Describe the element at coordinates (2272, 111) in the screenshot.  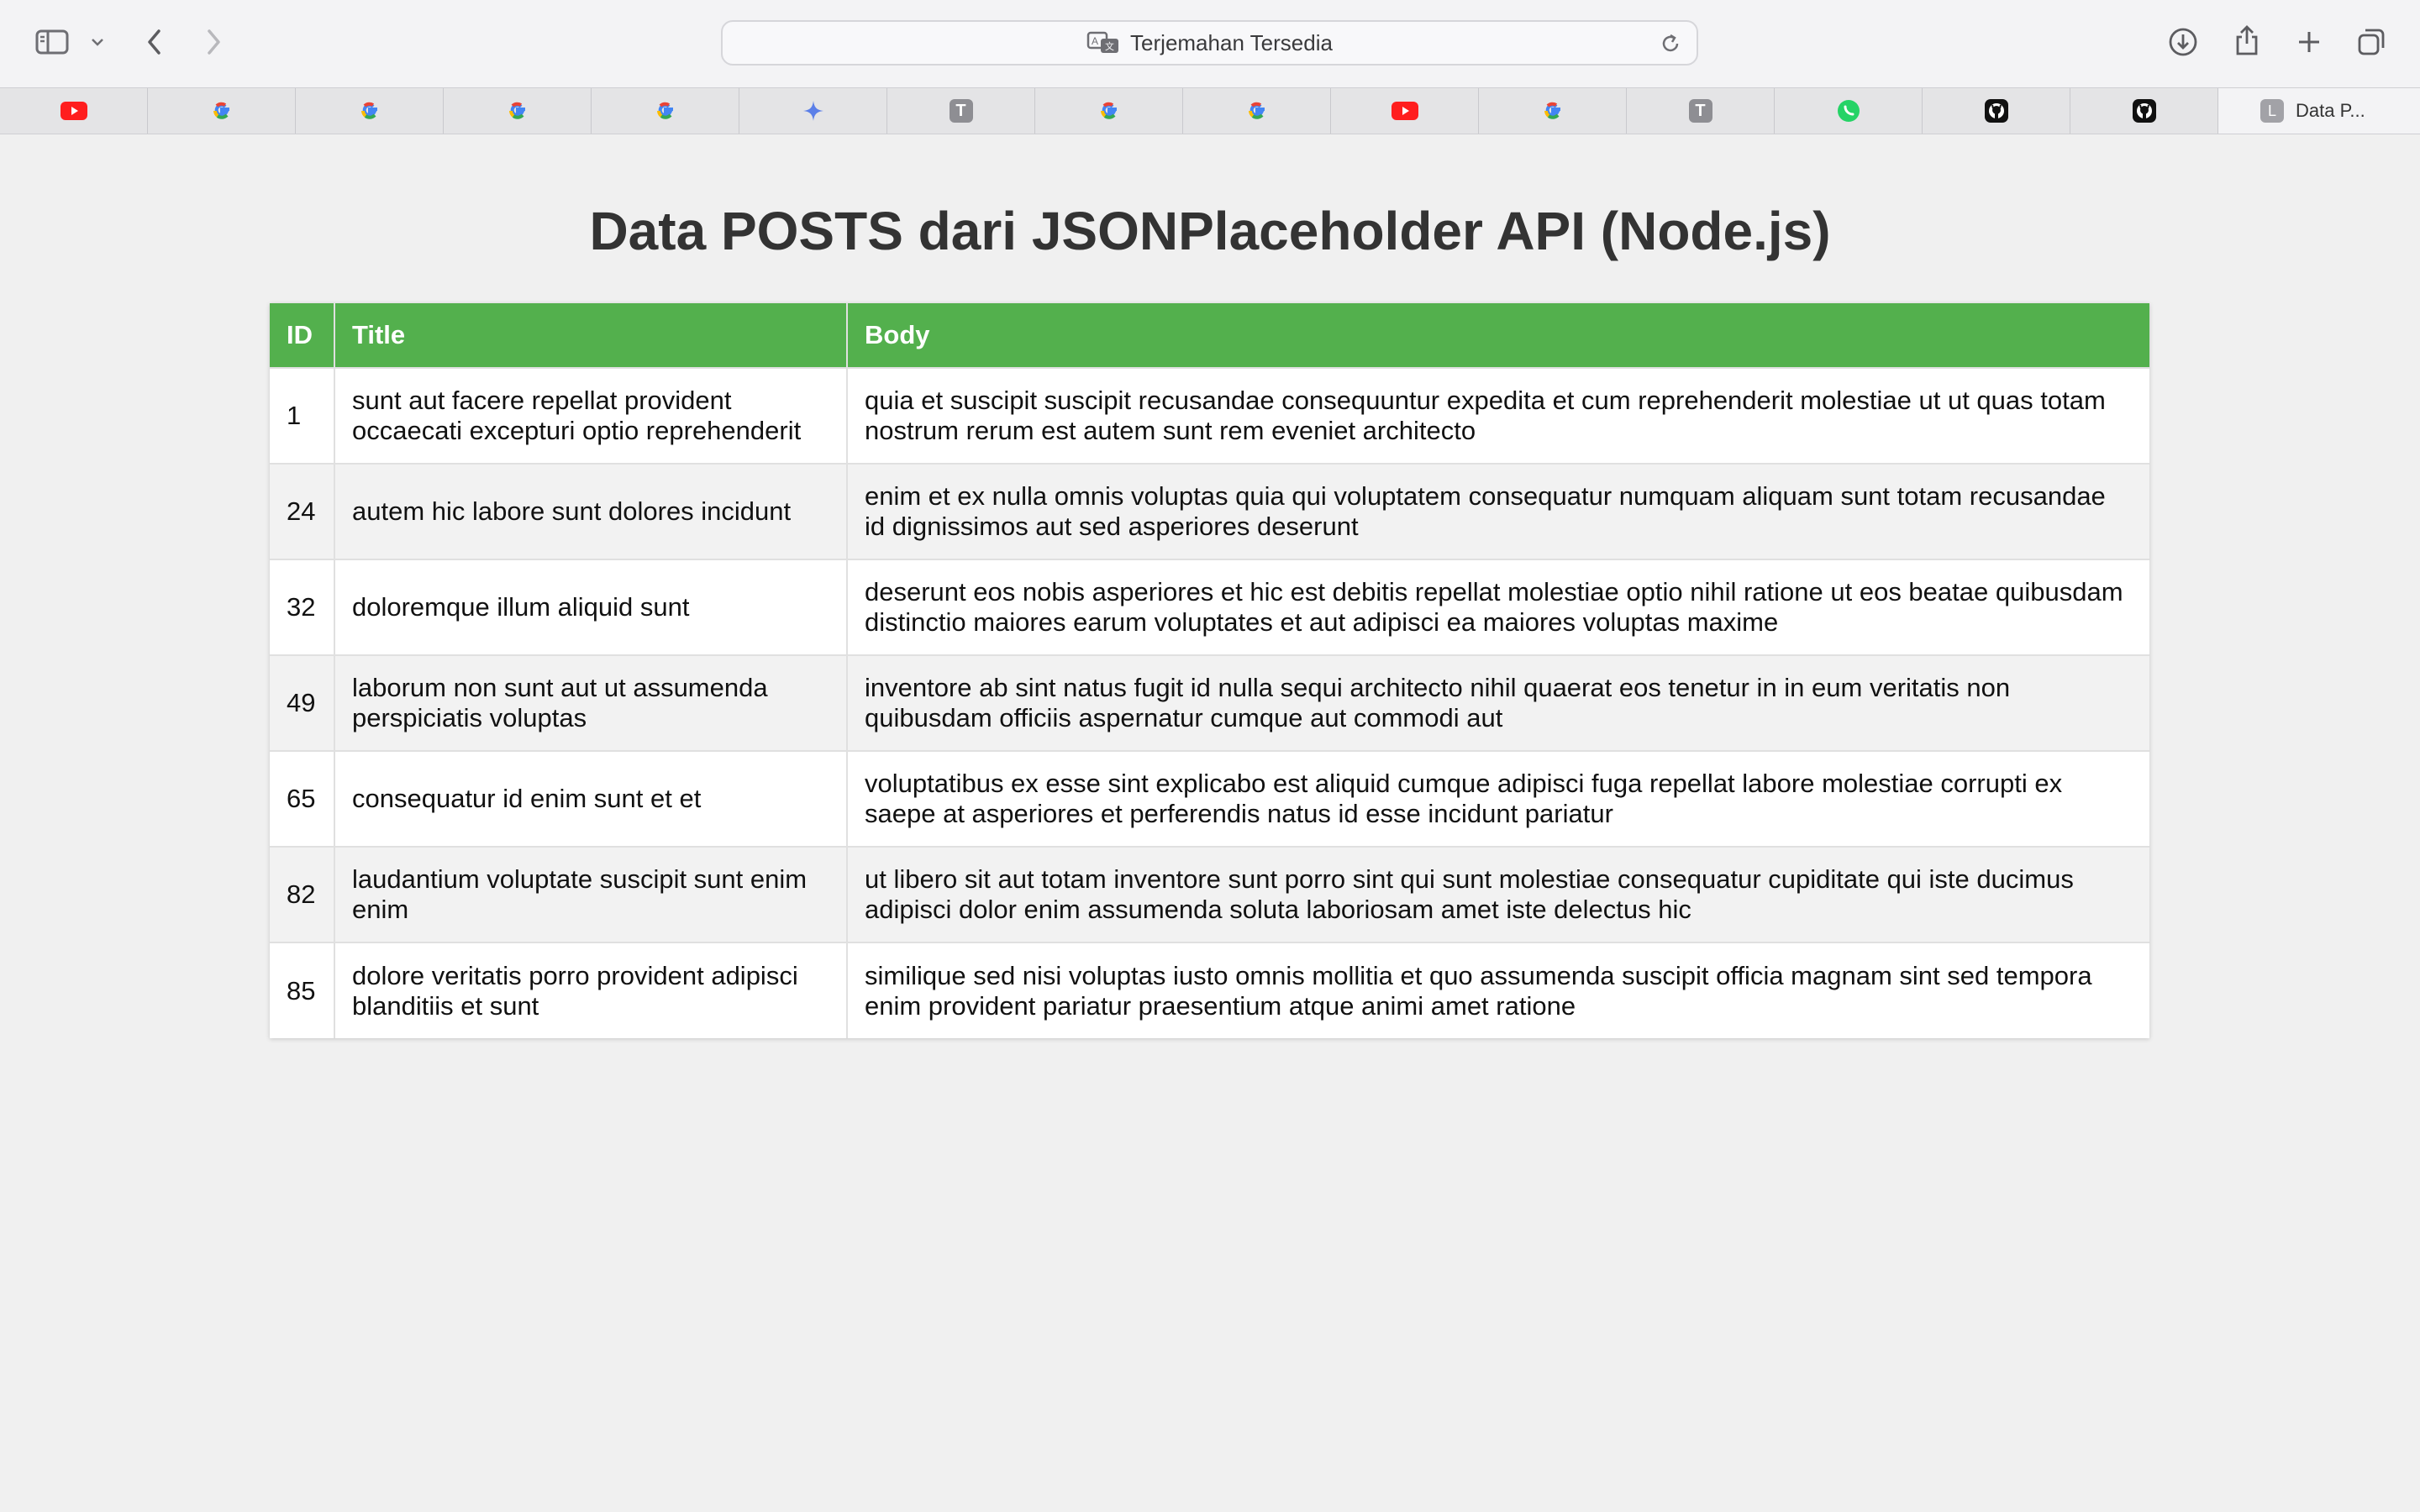
I see `l-badge-icon: L` at that location.